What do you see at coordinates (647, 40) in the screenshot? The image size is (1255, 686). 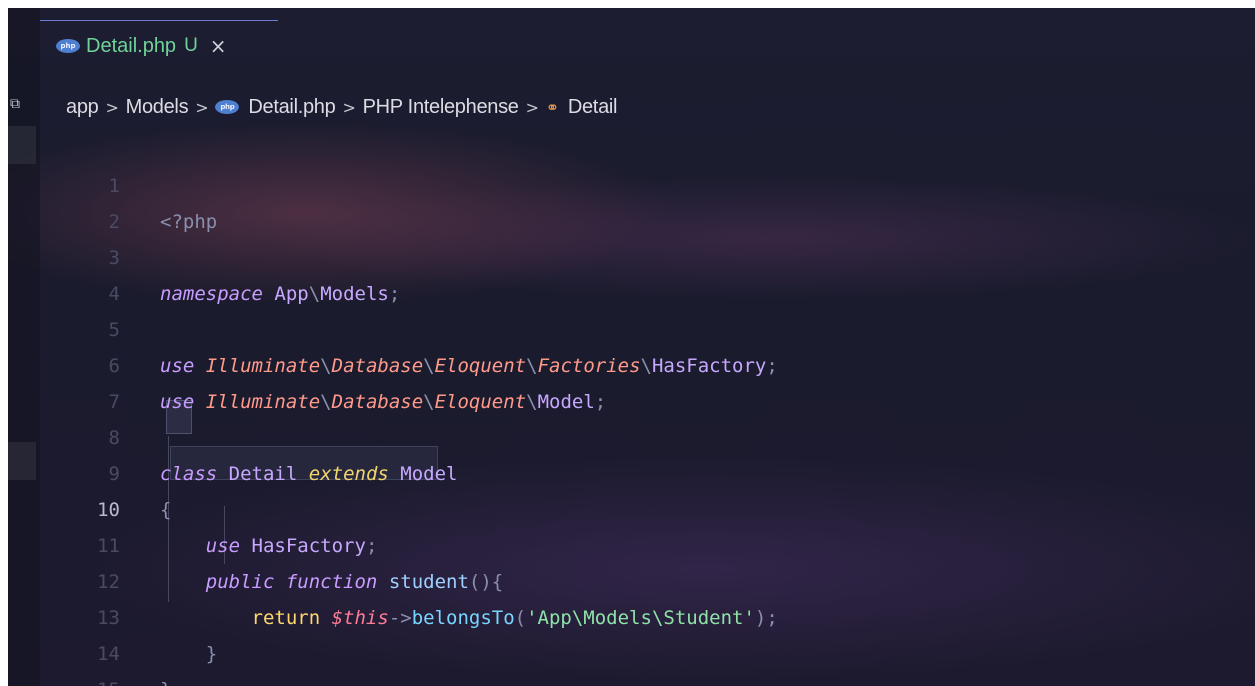 I see `tab-bar: php Detail.php U ×` at bounding box center [647, 40].